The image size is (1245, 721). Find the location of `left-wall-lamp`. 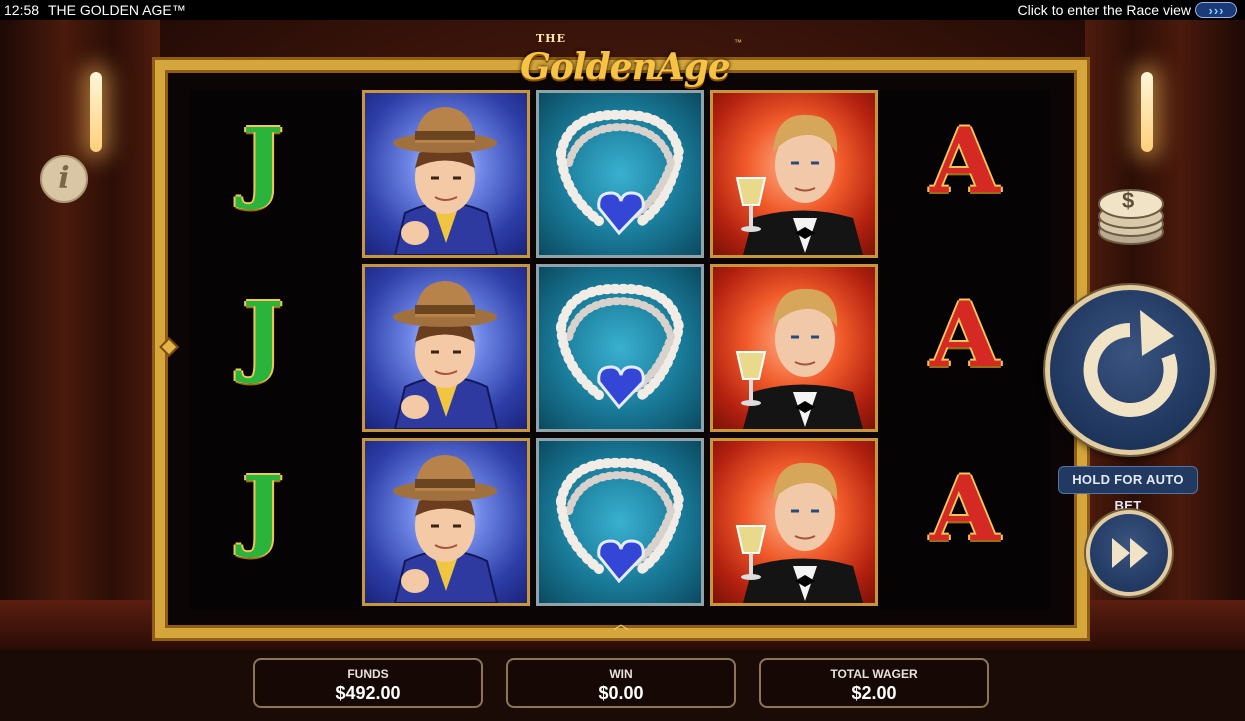

left-wall-lamp is located at coordinates (96, 112).